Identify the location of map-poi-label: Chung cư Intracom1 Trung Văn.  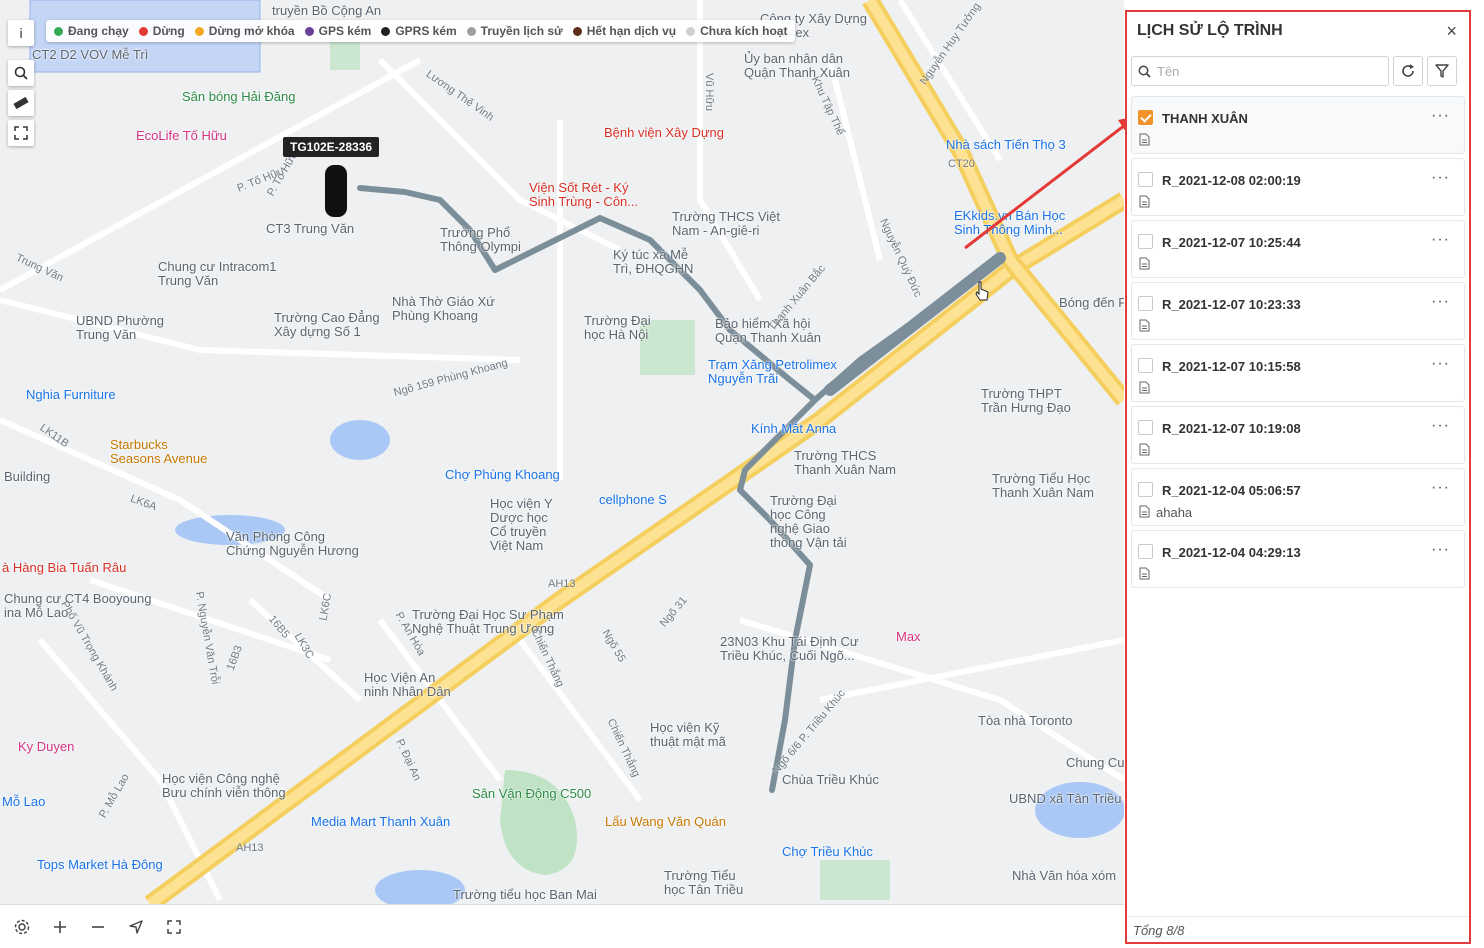
(217, 274).